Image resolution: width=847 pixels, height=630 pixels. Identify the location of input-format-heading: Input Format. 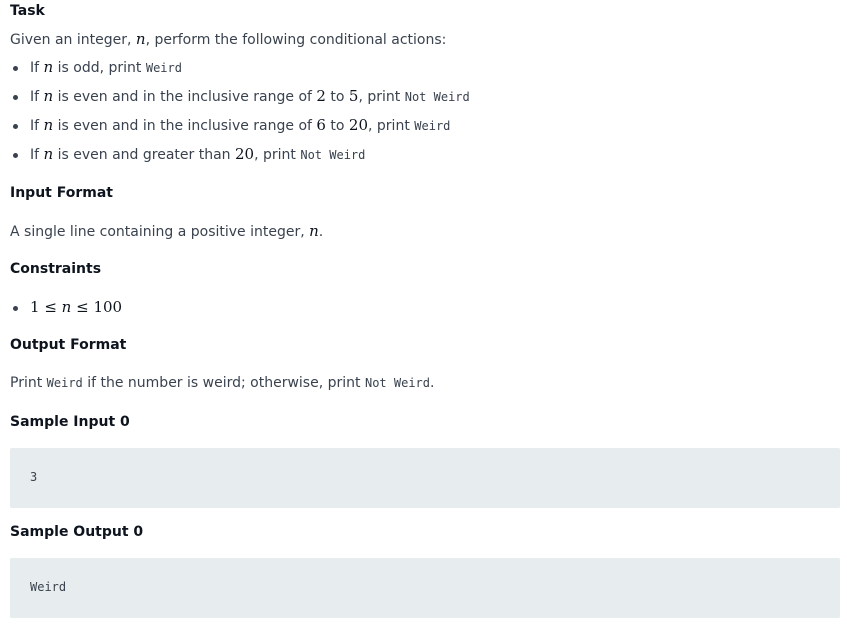
(61, 193).